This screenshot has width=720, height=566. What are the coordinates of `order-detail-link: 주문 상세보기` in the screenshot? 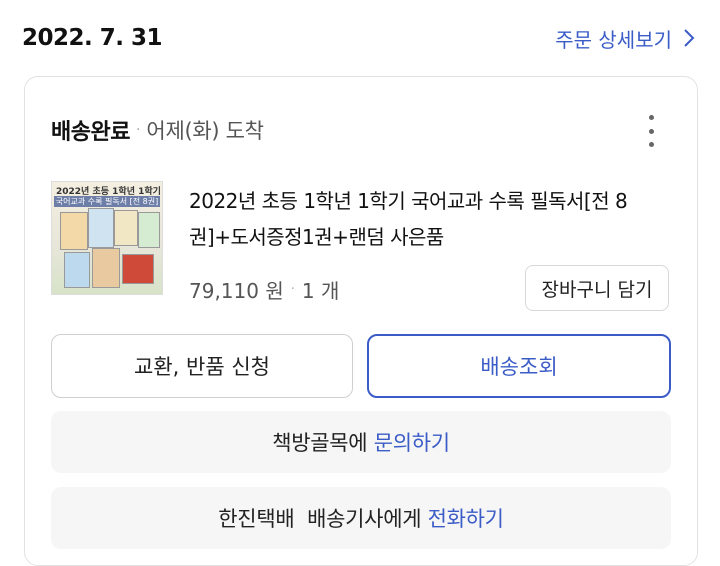 It's located at (625, 38).